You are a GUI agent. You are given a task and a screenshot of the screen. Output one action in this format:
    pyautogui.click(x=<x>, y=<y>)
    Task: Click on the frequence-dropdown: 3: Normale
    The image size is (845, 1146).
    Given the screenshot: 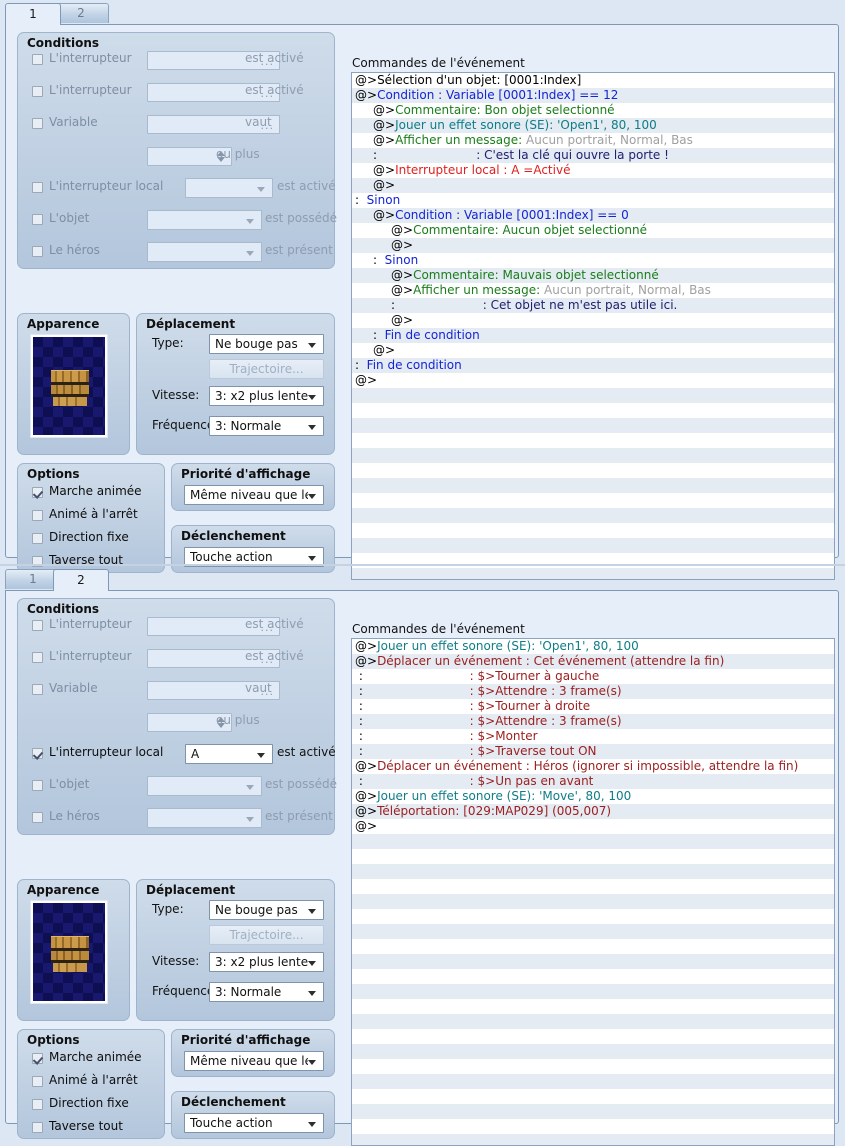 What is the action you would take?
    pyautogui.click(x=266, y=992)
    